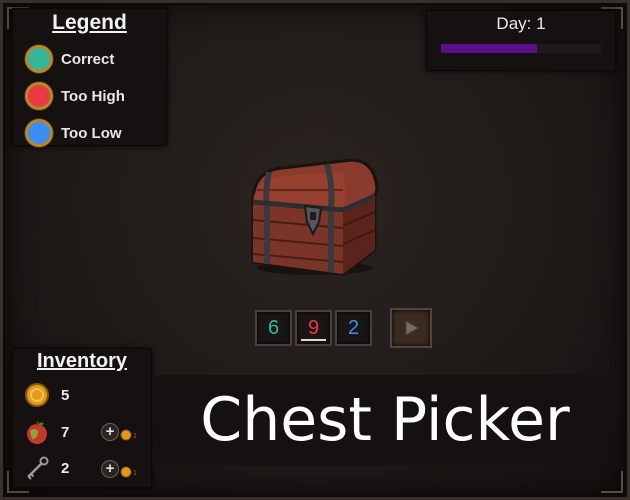 Image resolution: width=630 pixels, height=500 pixels. I want to click on inventory-item-coin: 5, so click(46, 395).